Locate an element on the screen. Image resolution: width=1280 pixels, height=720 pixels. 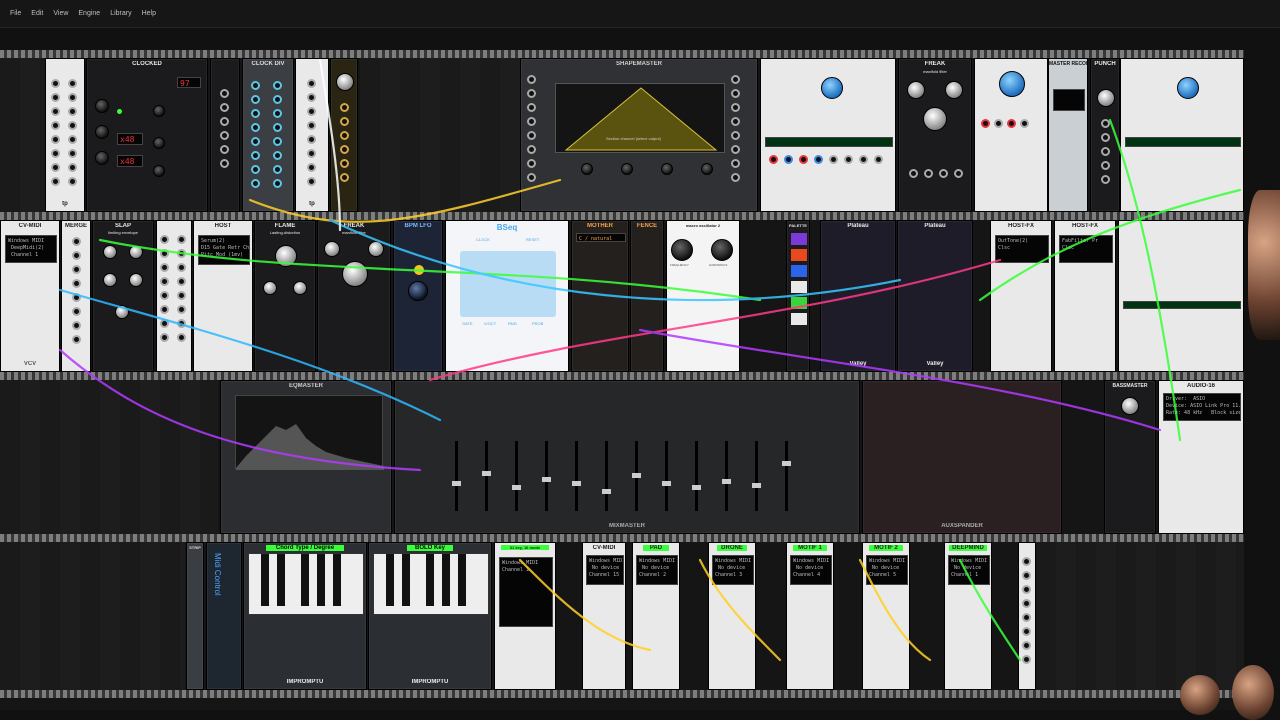
module-strip: STRIP is located at coordinates (195, 616).